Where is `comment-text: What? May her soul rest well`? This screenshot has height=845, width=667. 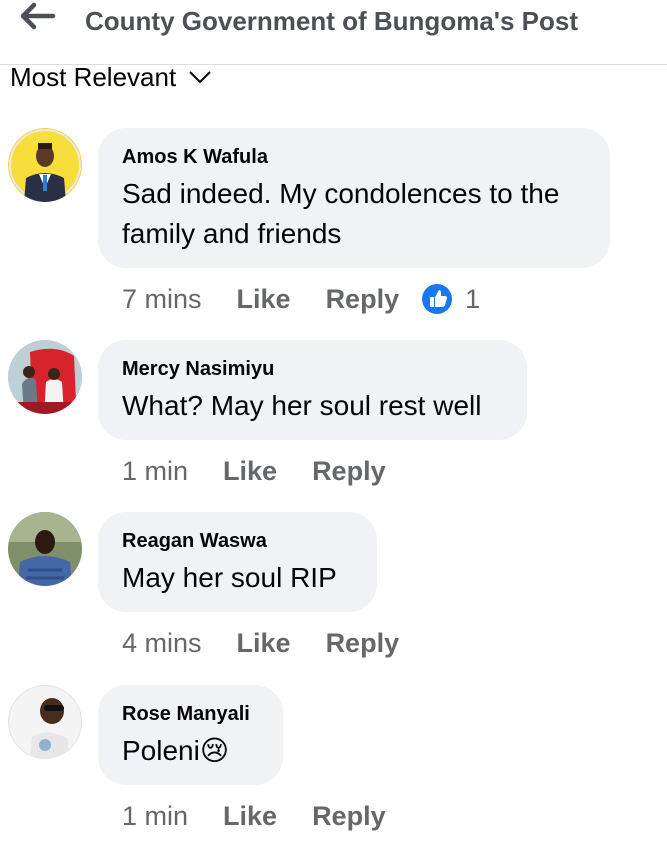
comment-text: What? May her soul rest well is located at coordinates (302, 405).